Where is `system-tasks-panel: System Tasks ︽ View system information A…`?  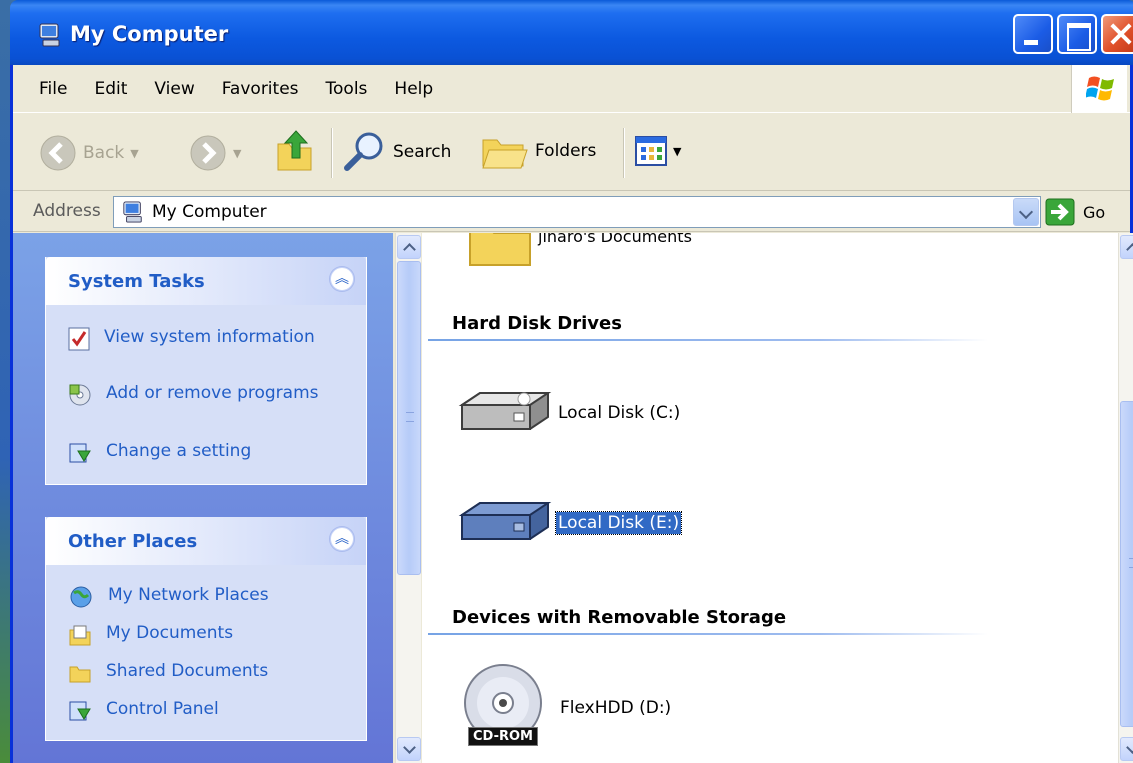 system-tasks-panel: System Tasks ︽ View system information A… is located at coordinates (206, 371).